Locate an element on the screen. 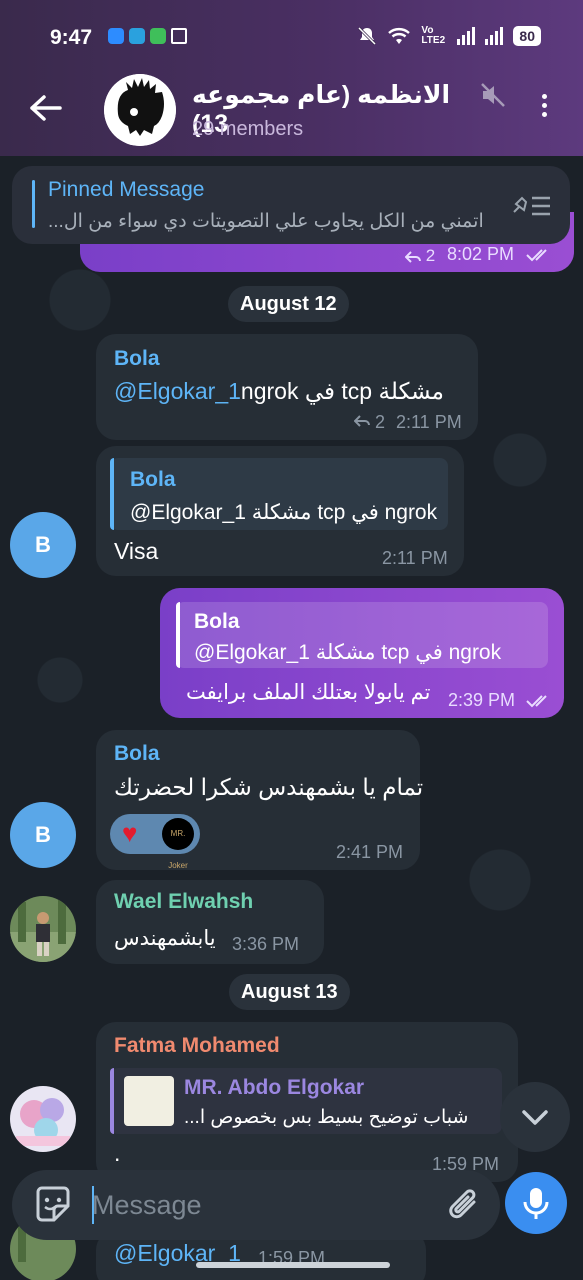 The height and width of the screenshot is (1280, 583). status-time: 9:47 is located at coordinates (71, 37).